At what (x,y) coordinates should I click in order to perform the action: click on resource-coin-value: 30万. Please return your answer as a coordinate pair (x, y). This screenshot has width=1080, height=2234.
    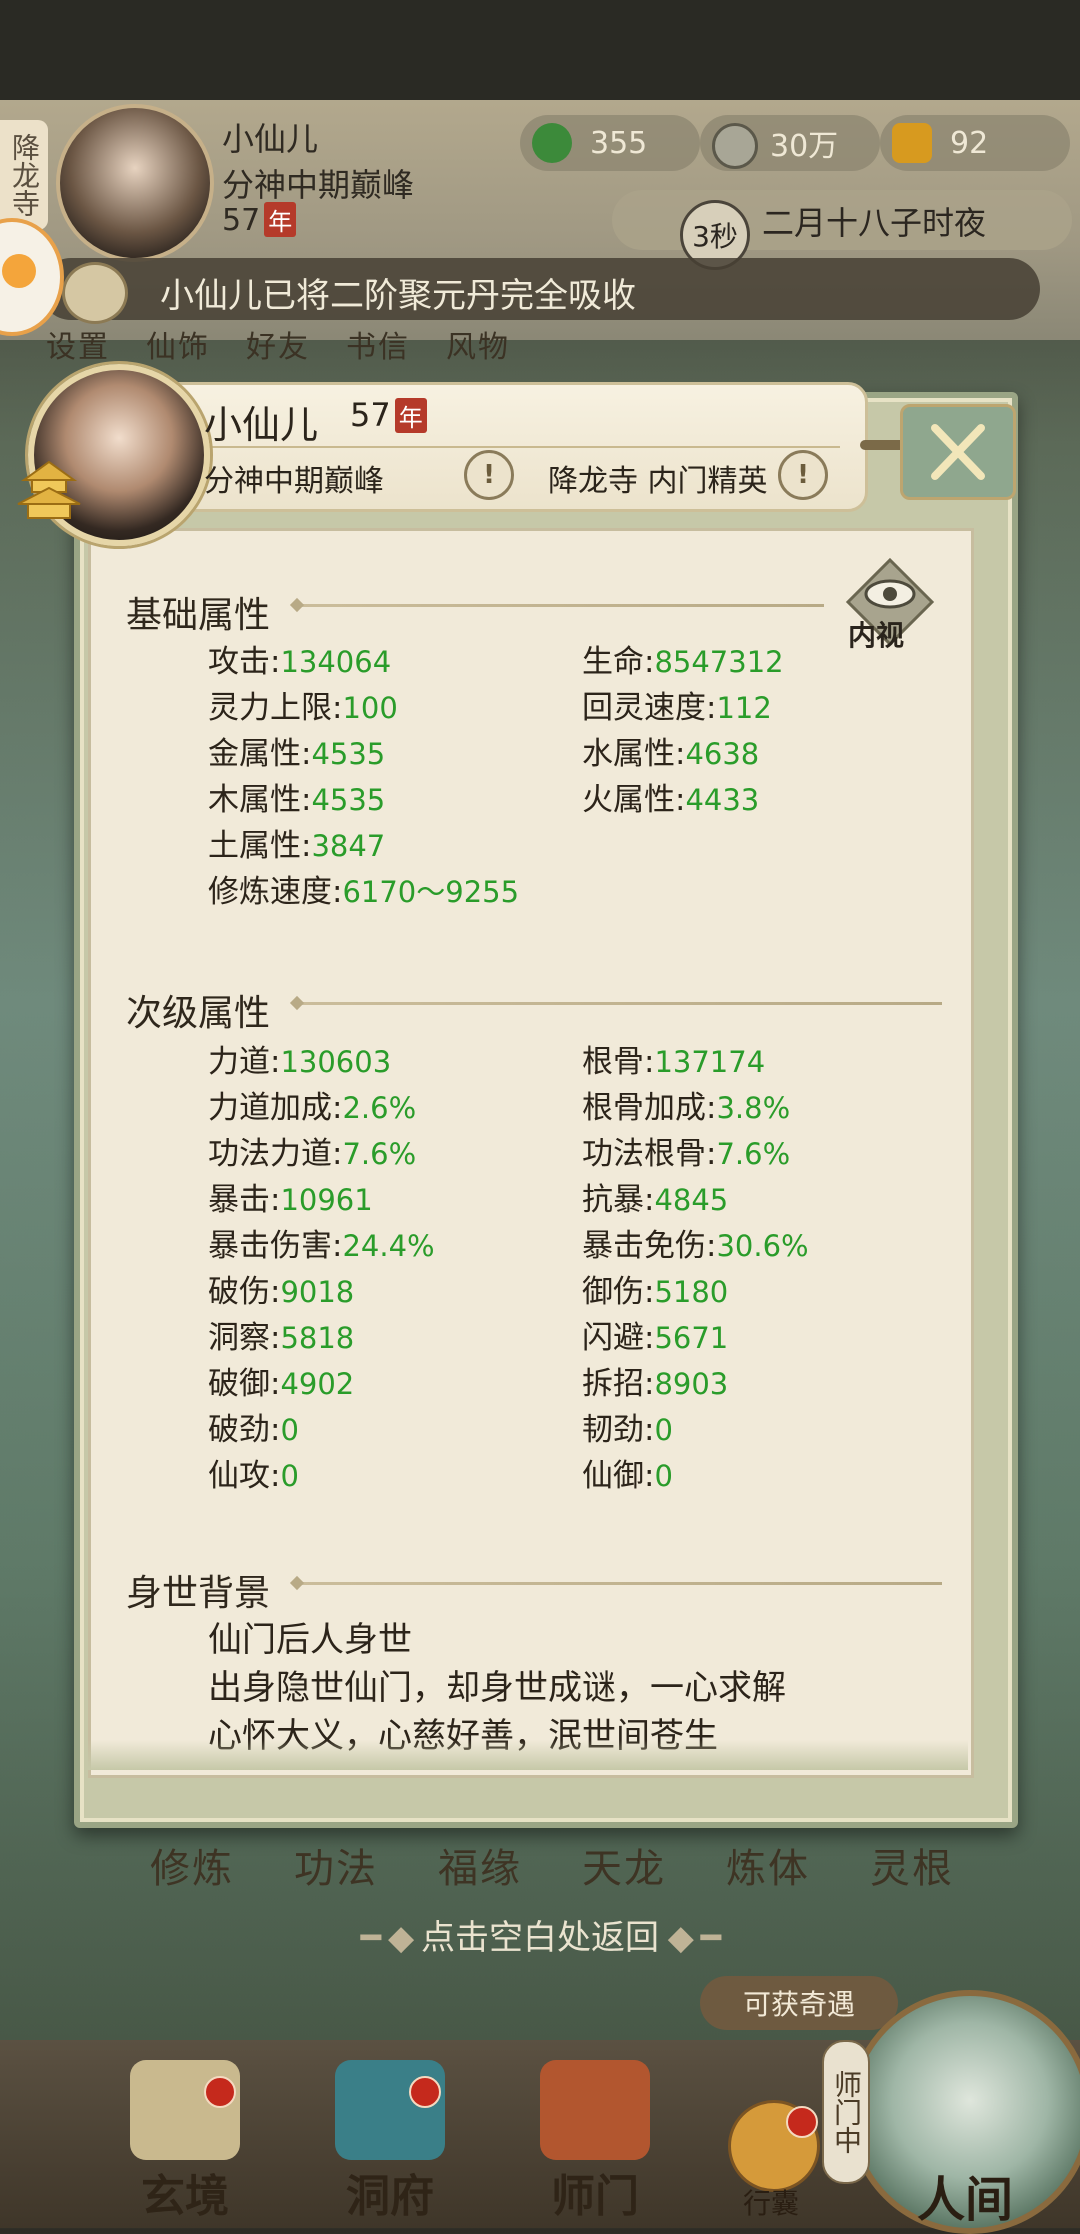
    Looking at the image, I should click on (804, 146).